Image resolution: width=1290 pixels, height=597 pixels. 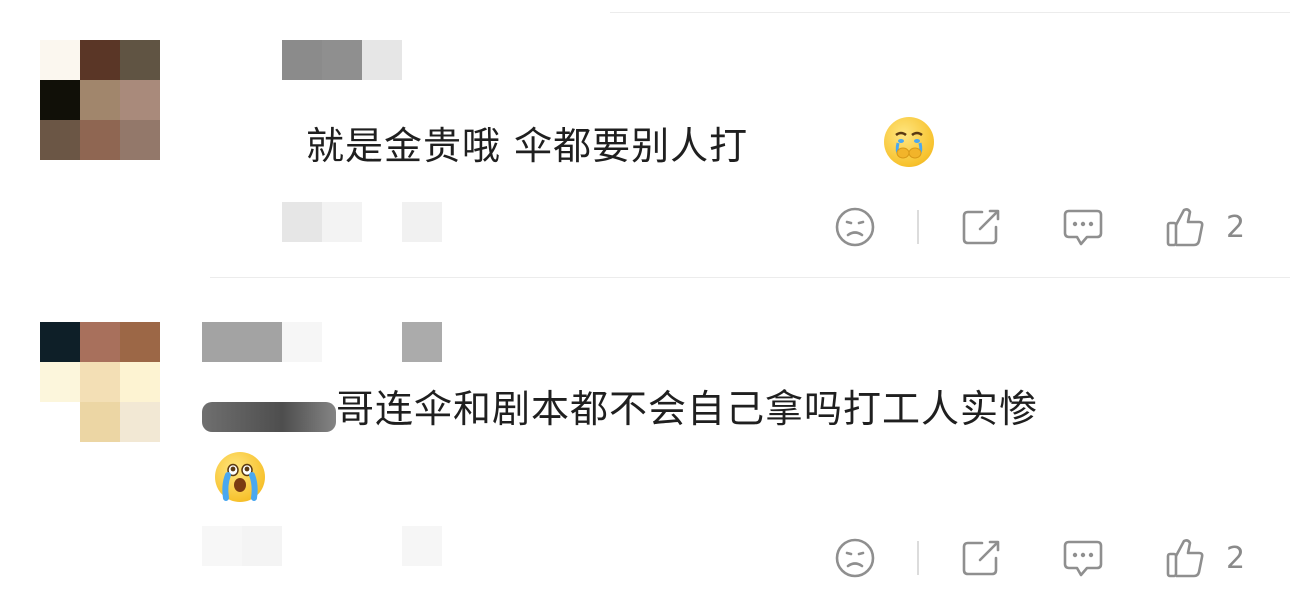 What do you see at coordinates (950, 12) in the screenshot?
I see `top-divider` at bounding box center [950, 12].